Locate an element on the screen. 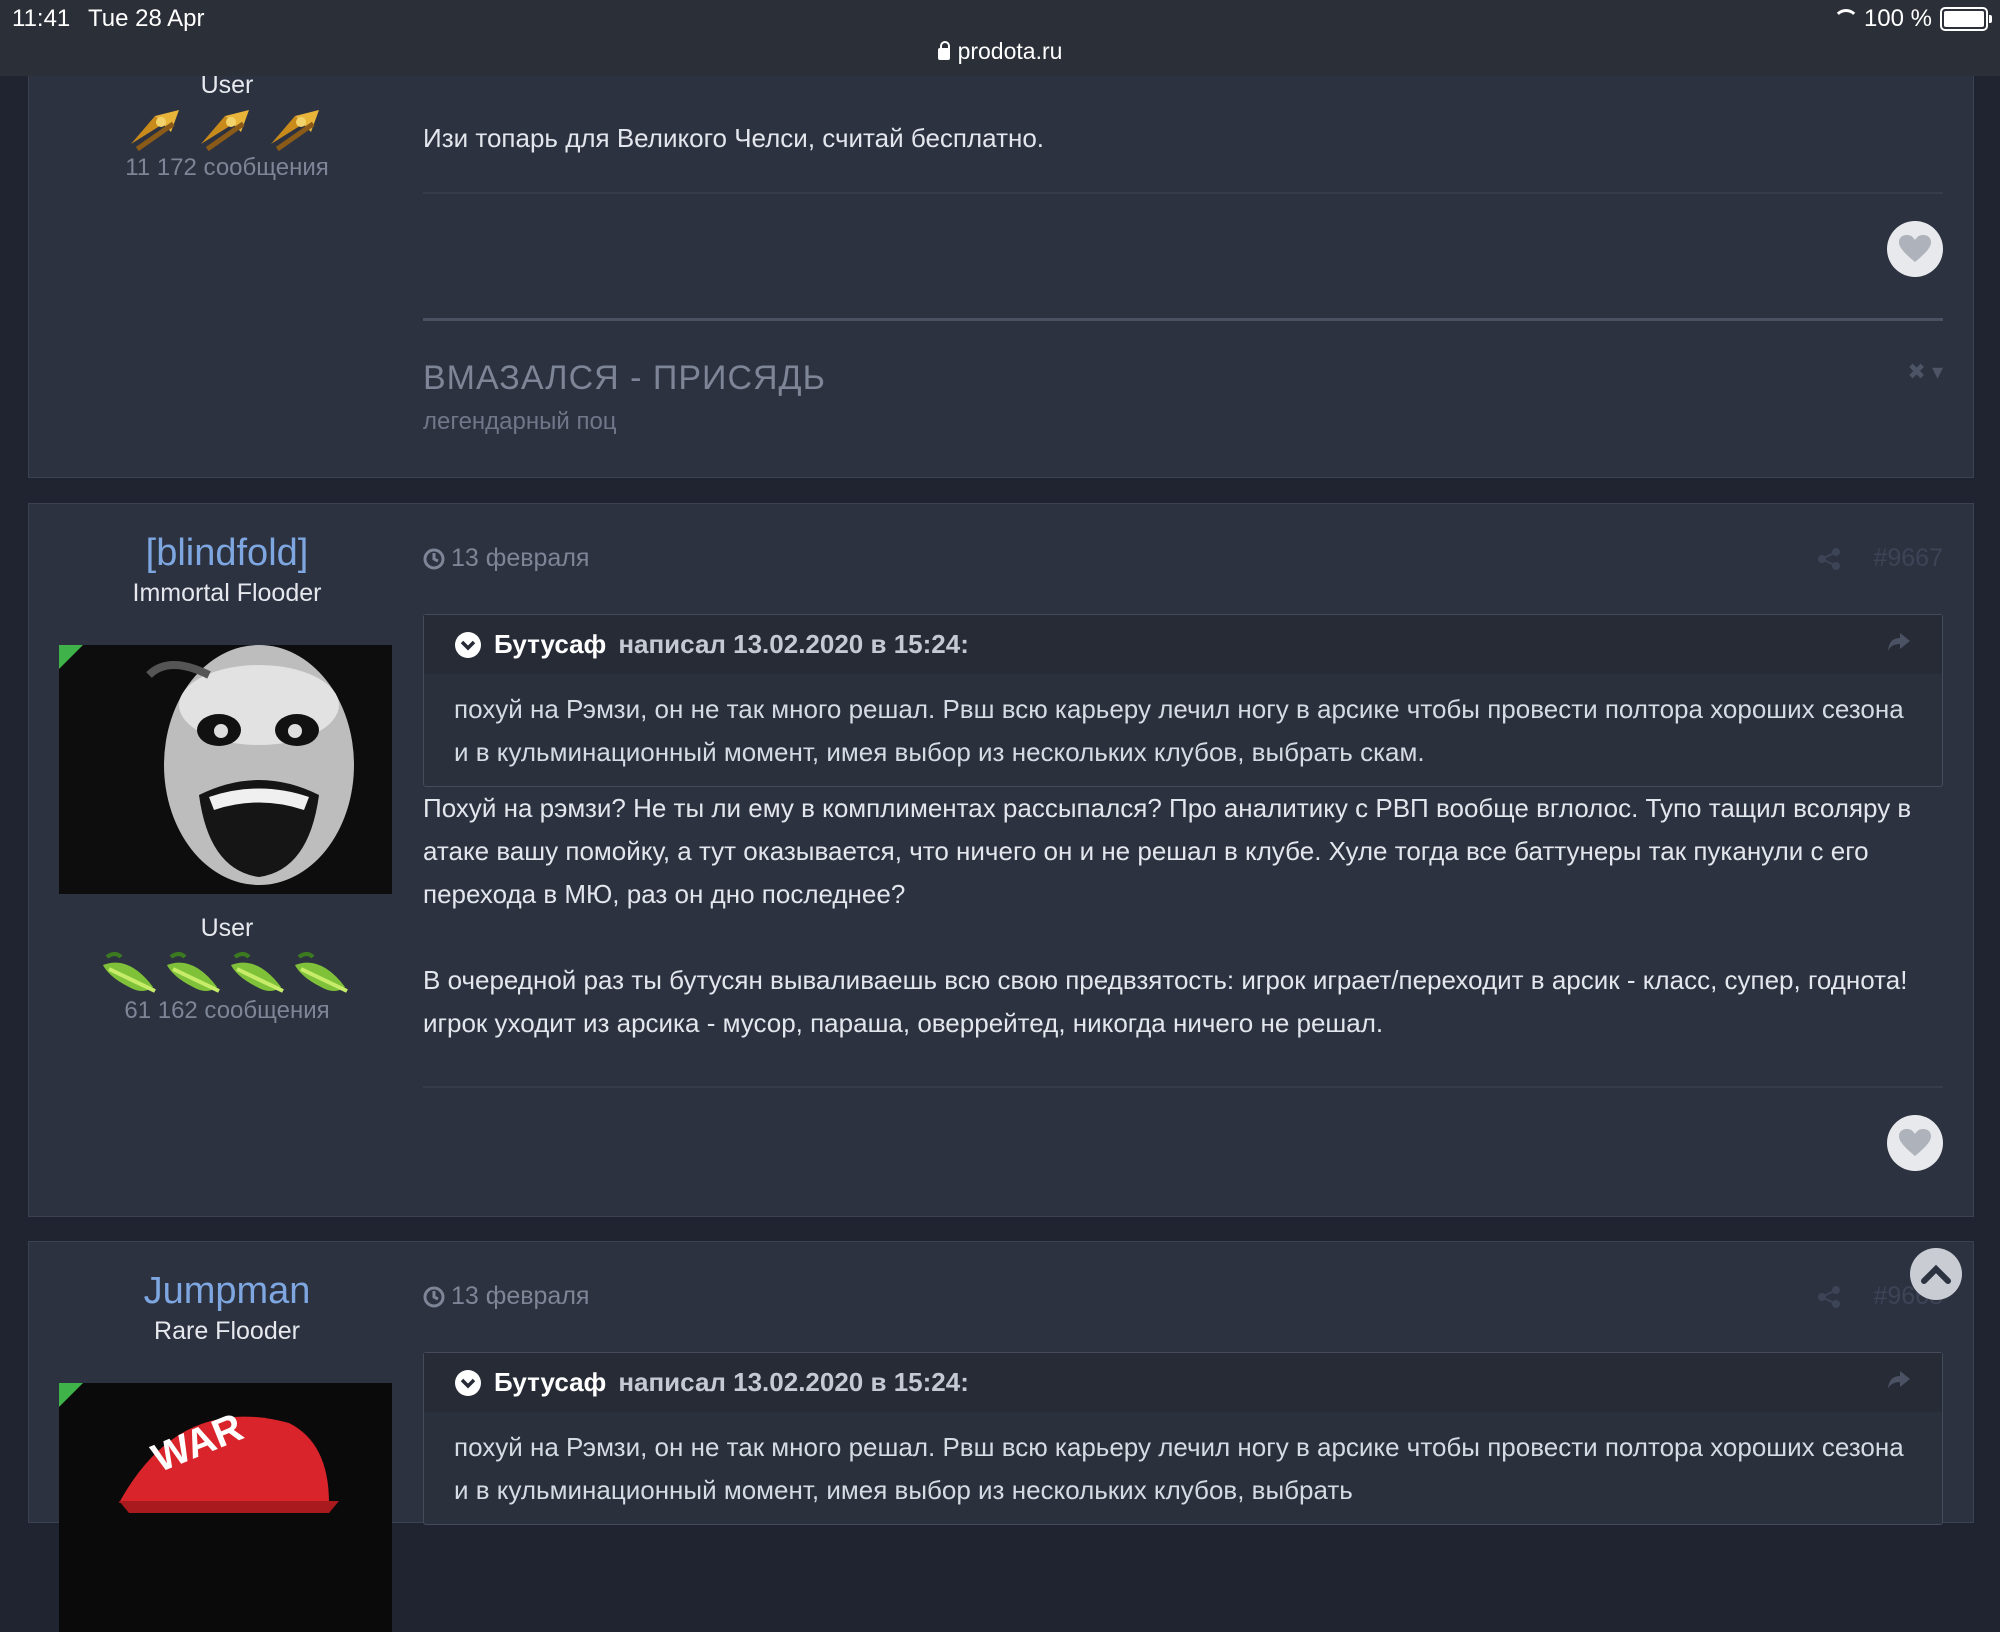 Image resolution: width=2000 pixels, height=1632 pixels. author-title: Immortal Flooder is located at coordinates (227, 593).